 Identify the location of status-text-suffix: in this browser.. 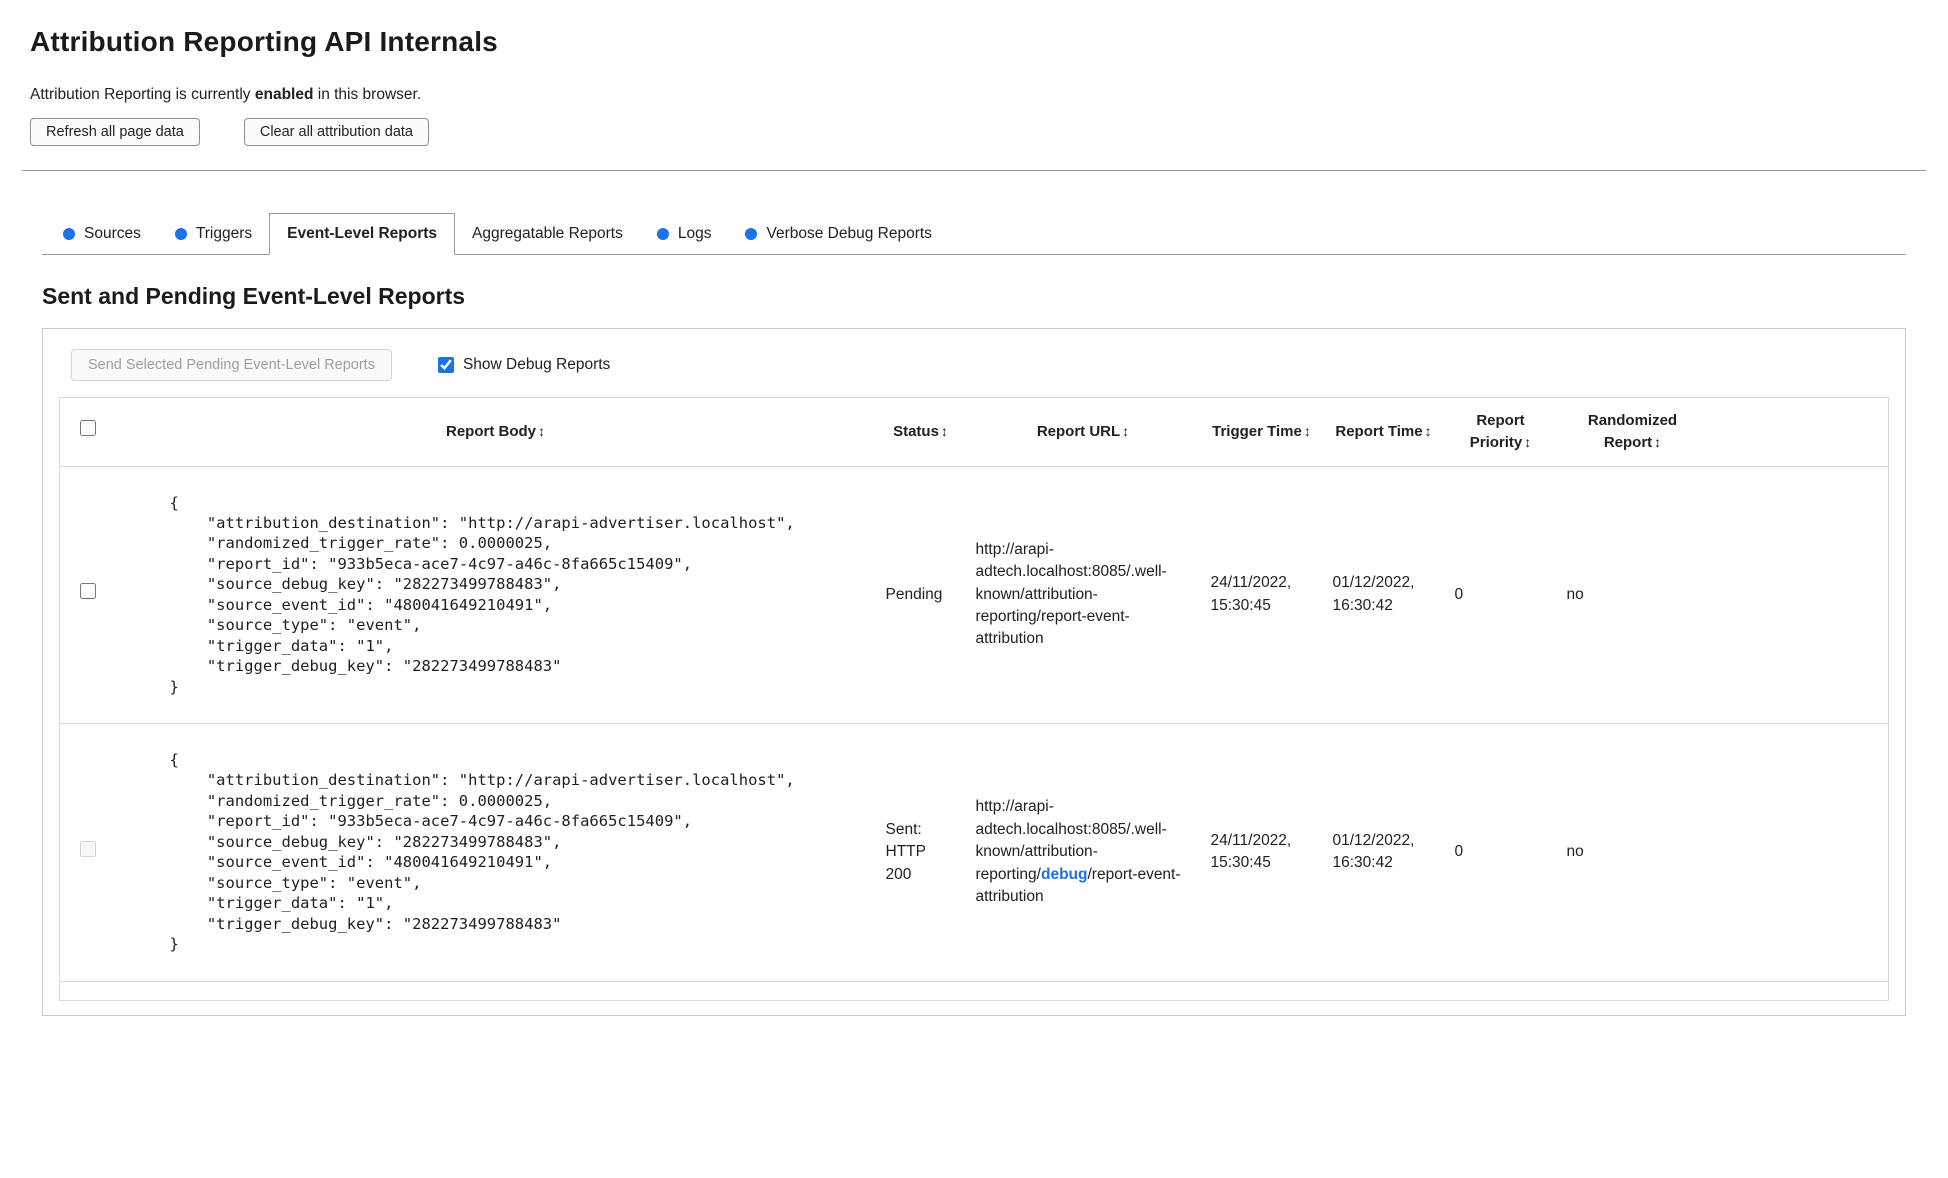
(367, 94).